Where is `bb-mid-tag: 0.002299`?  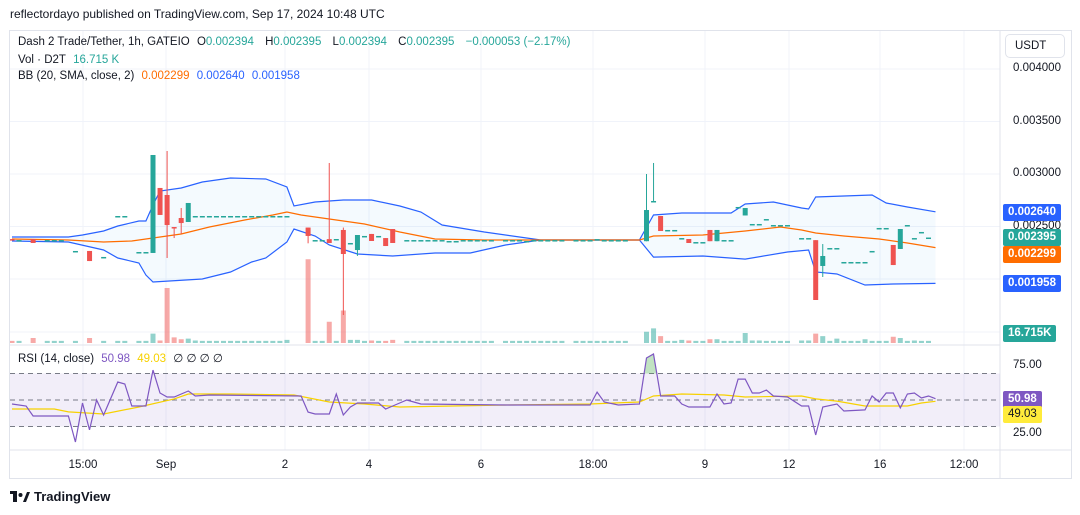 bb-mid-tag: 0.002299 is located at coordinates (1032, 254).